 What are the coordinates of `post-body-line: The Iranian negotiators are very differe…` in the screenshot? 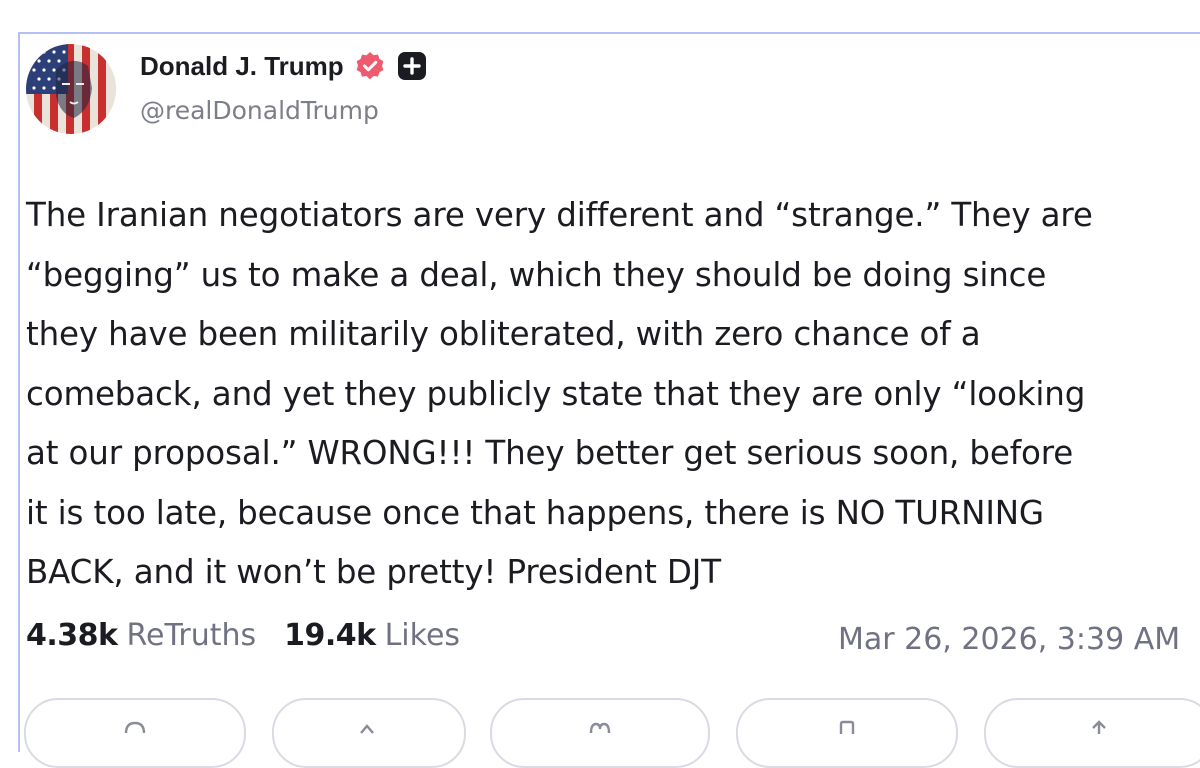 It's located at (559, 215).